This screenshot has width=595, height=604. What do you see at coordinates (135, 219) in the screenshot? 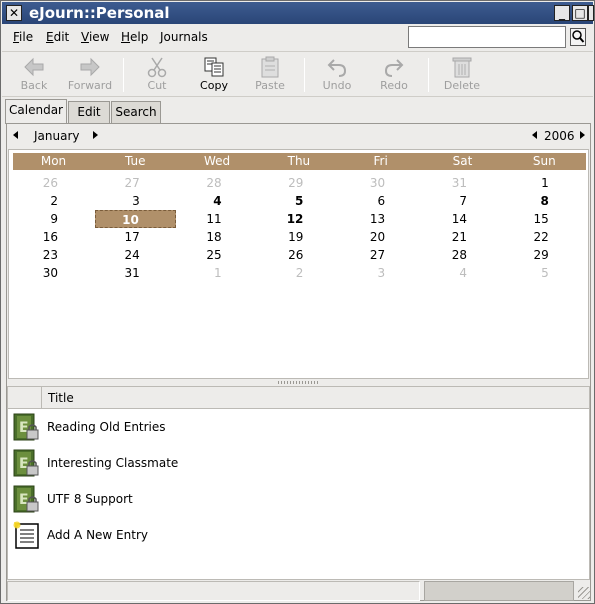
I see `day-cell-selected: 10` at bounding box center [135, 219].